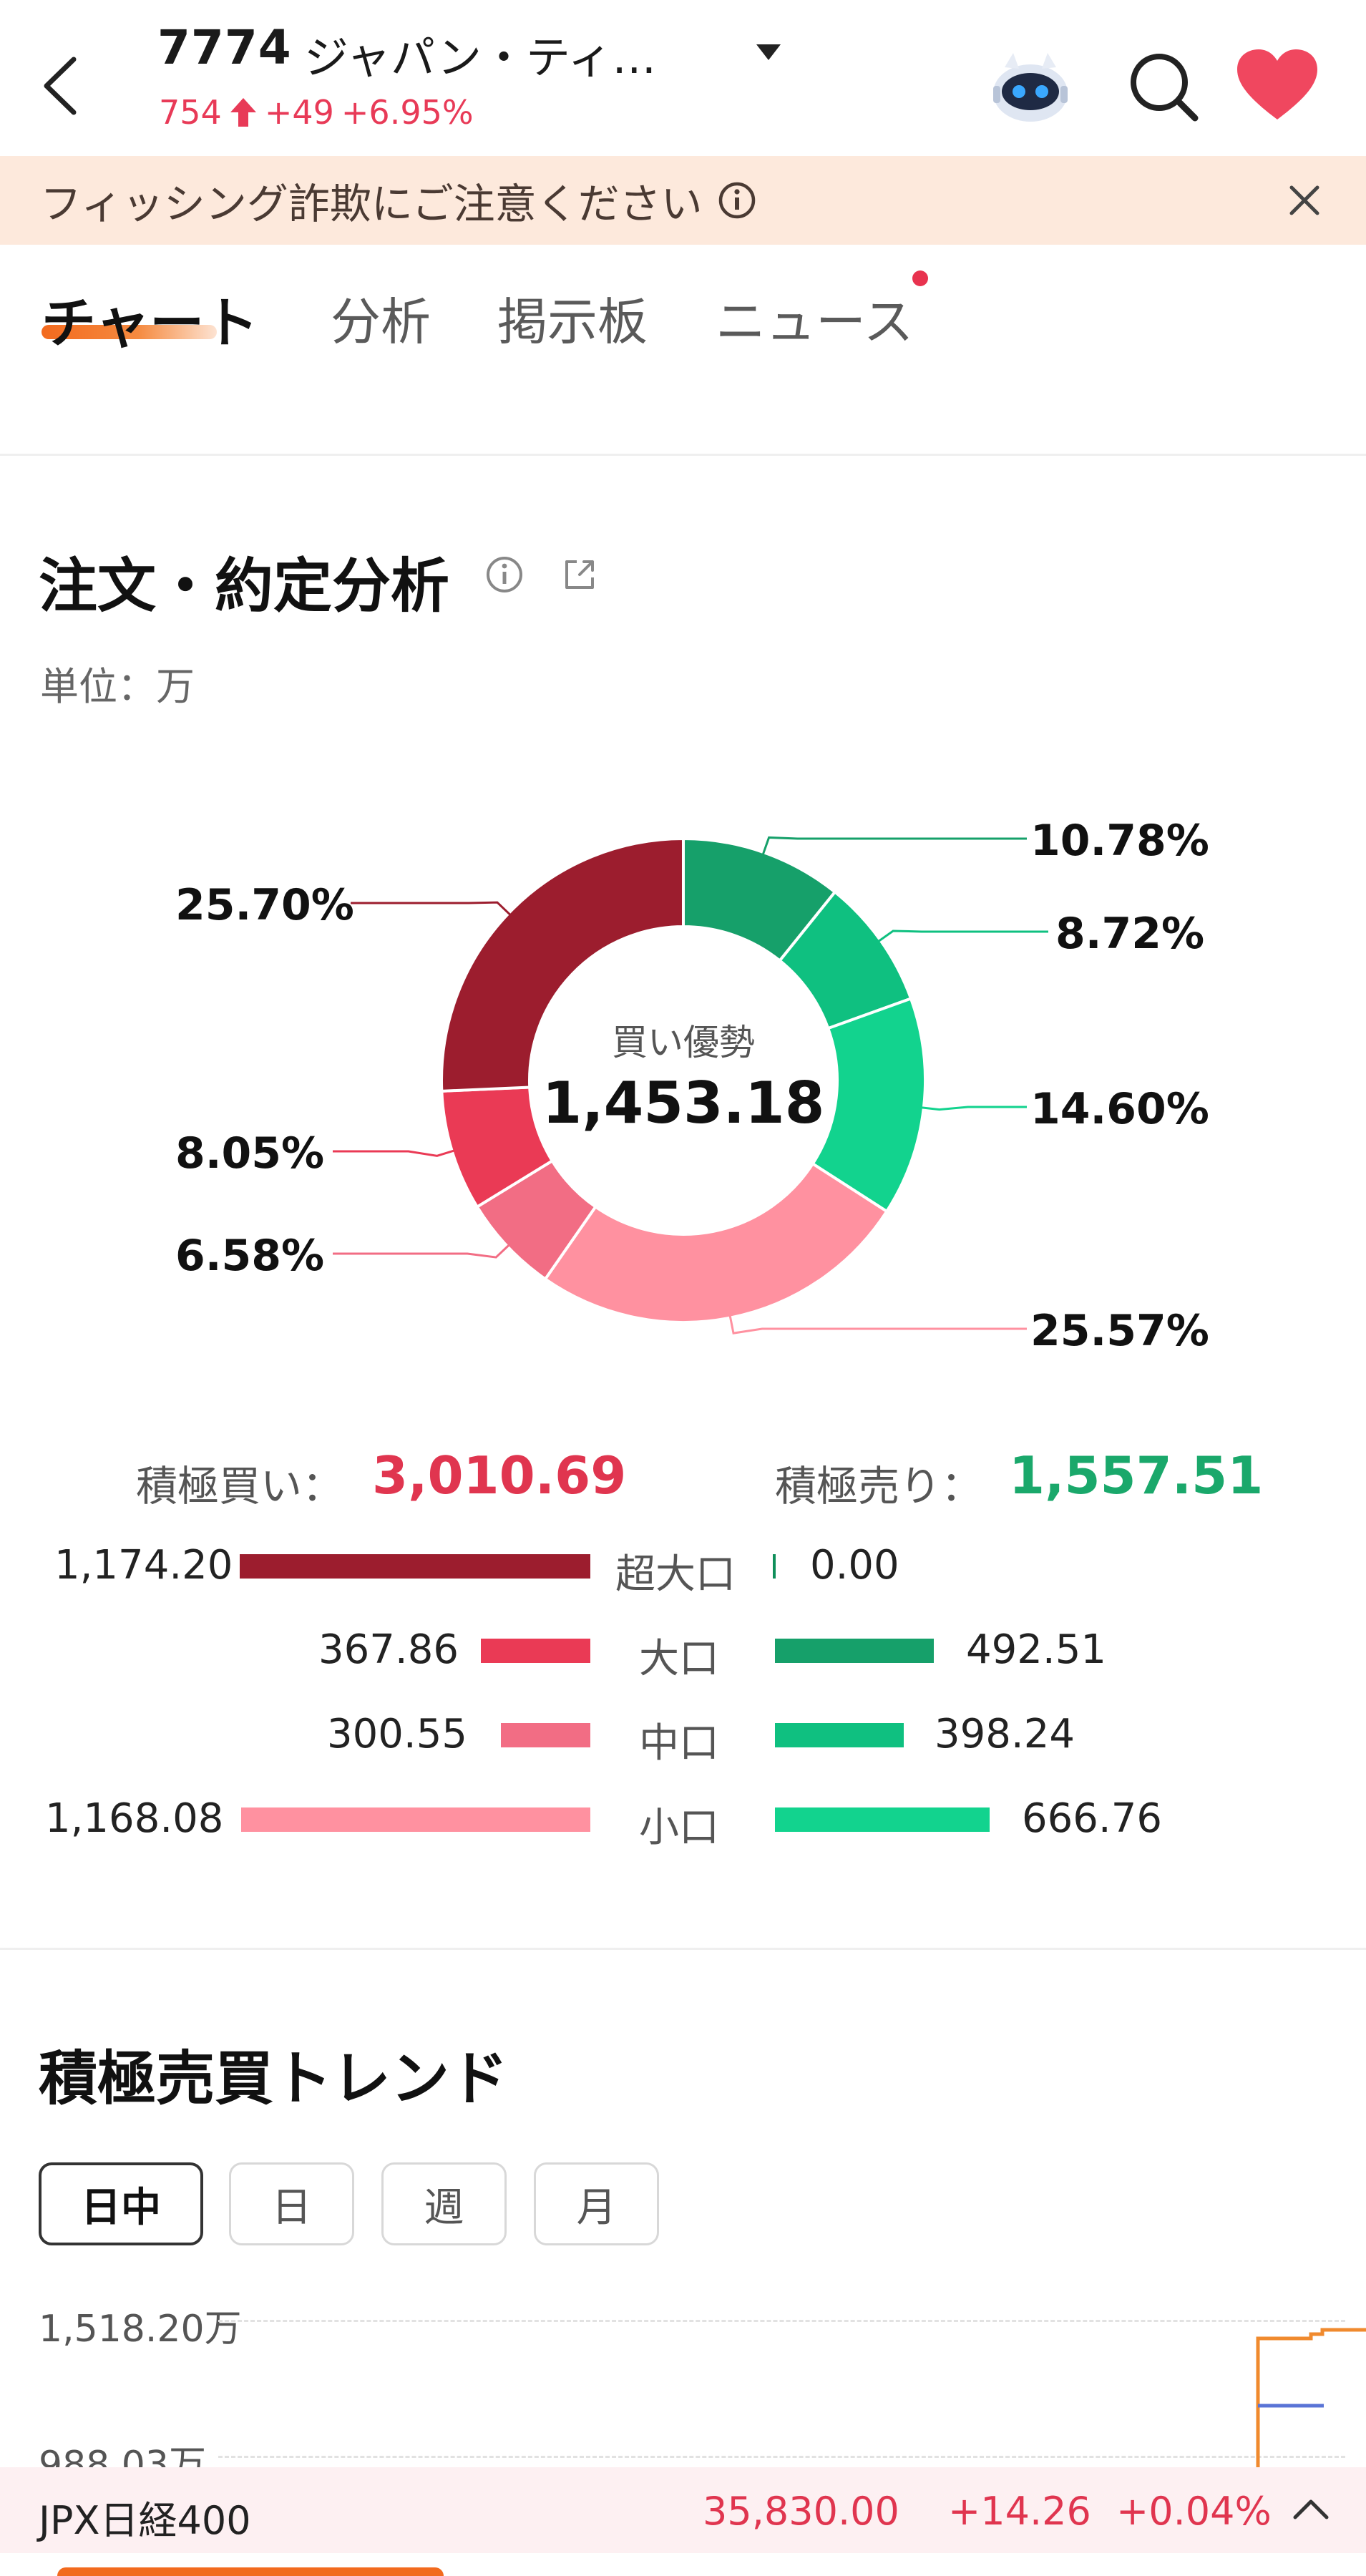 The image size is (1366, 2576). Describe the element at coordinates (546, 1735) in the screenshot. I see `bar-medium-buy` at that location.